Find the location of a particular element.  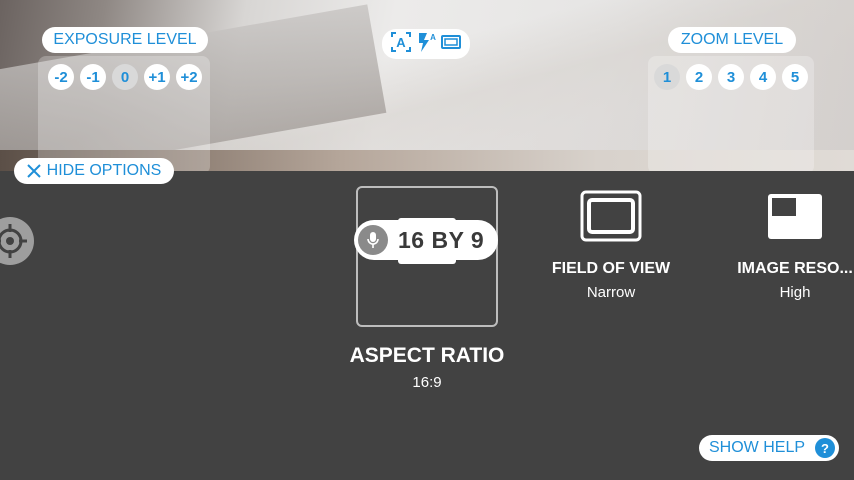

camera-mode-toolbar: A A is located at coordinates (426, 44).